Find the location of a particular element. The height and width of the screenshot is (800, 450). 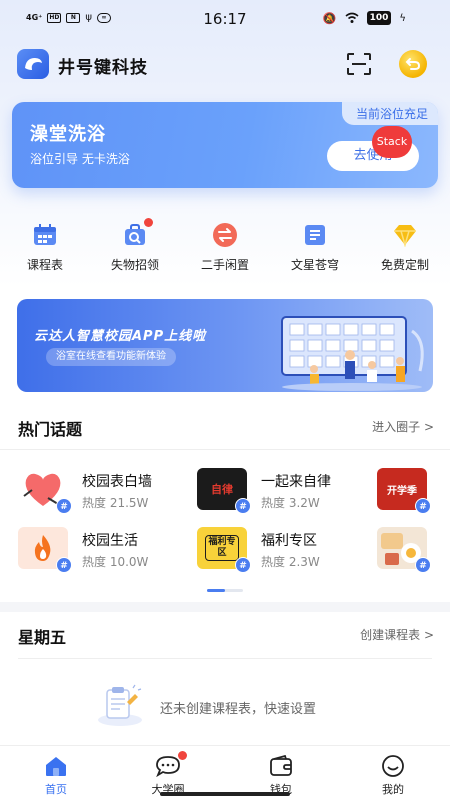

menu-item-schedule: 课程表 is located at coordinates (45, 247).